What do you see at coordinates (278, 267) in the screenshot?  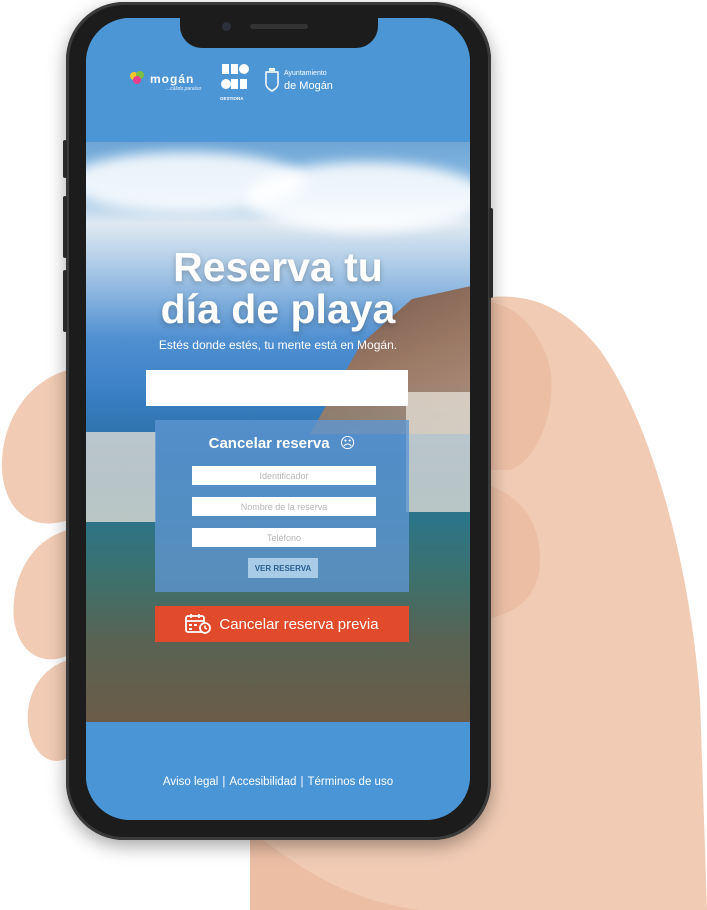 I see `hero-title-line1: Reserva tu` at bounding box center [278, 267].